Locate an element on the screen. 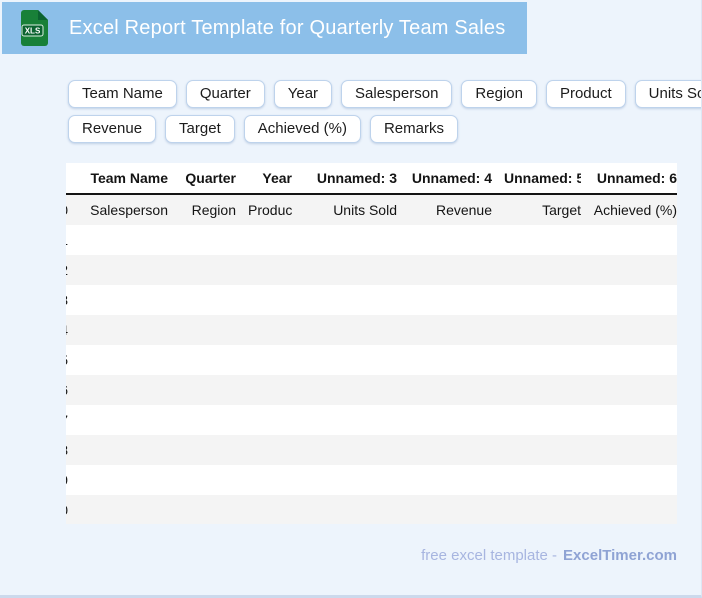 The width and height of the screenshot is (702, 598). field-chip-achieved: Achieved (%) is located at coordinates (302, 129).